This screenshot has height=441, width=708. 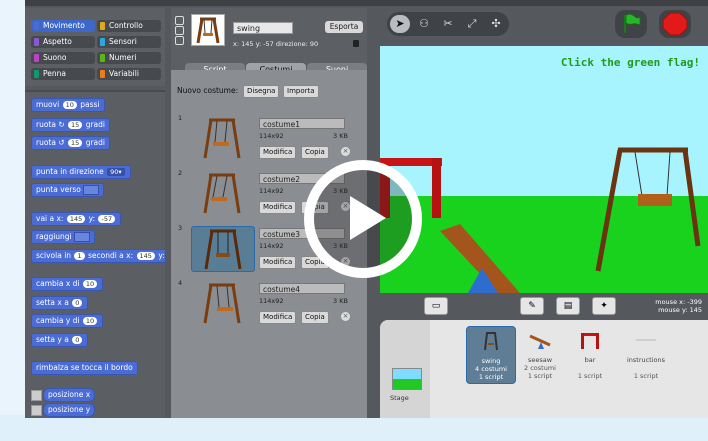 I want to click on block-number-input: -57, so click(x=107, y=219).